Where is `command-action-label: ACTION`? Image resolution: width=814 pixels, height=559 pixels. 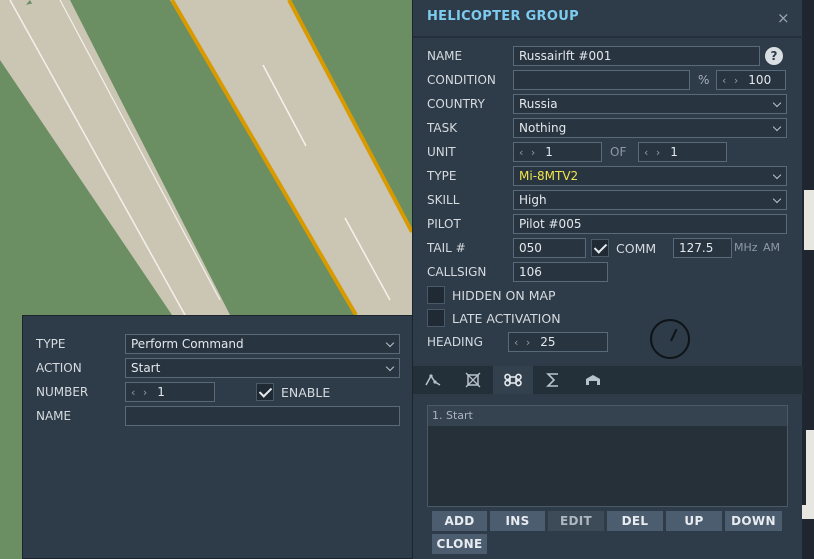 command-action-label: ACTION is located at coordinates (59, 368).